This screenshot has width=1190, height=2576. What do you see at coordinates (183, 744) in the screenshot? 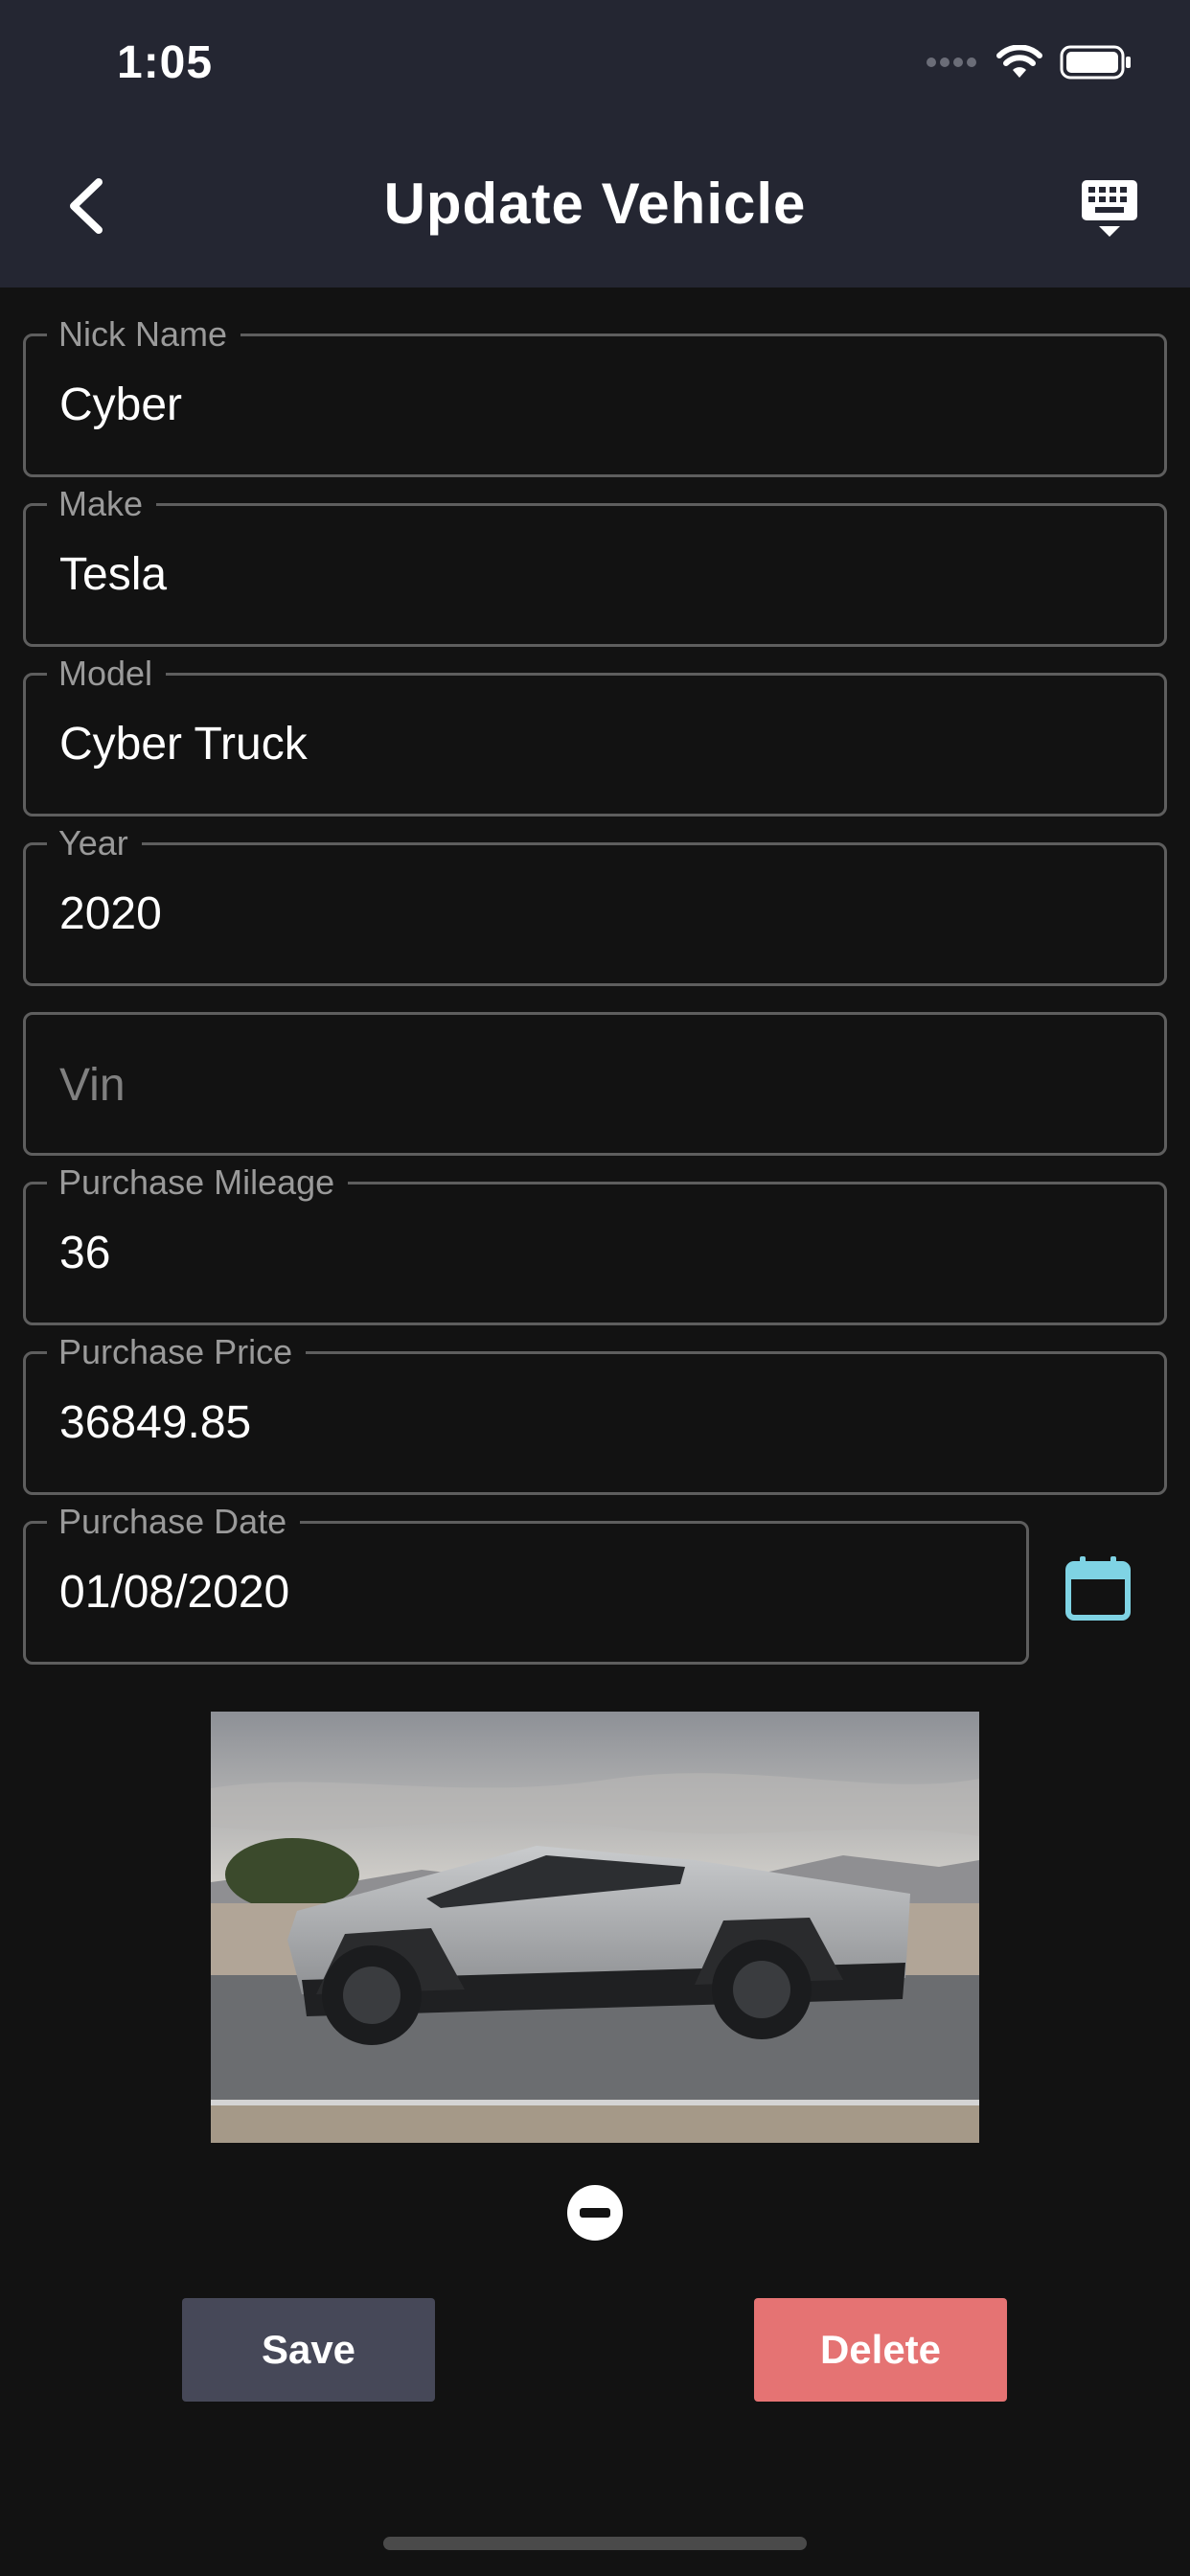
I see `model-value: Cyber Truck` at bounding box center [183, 744].